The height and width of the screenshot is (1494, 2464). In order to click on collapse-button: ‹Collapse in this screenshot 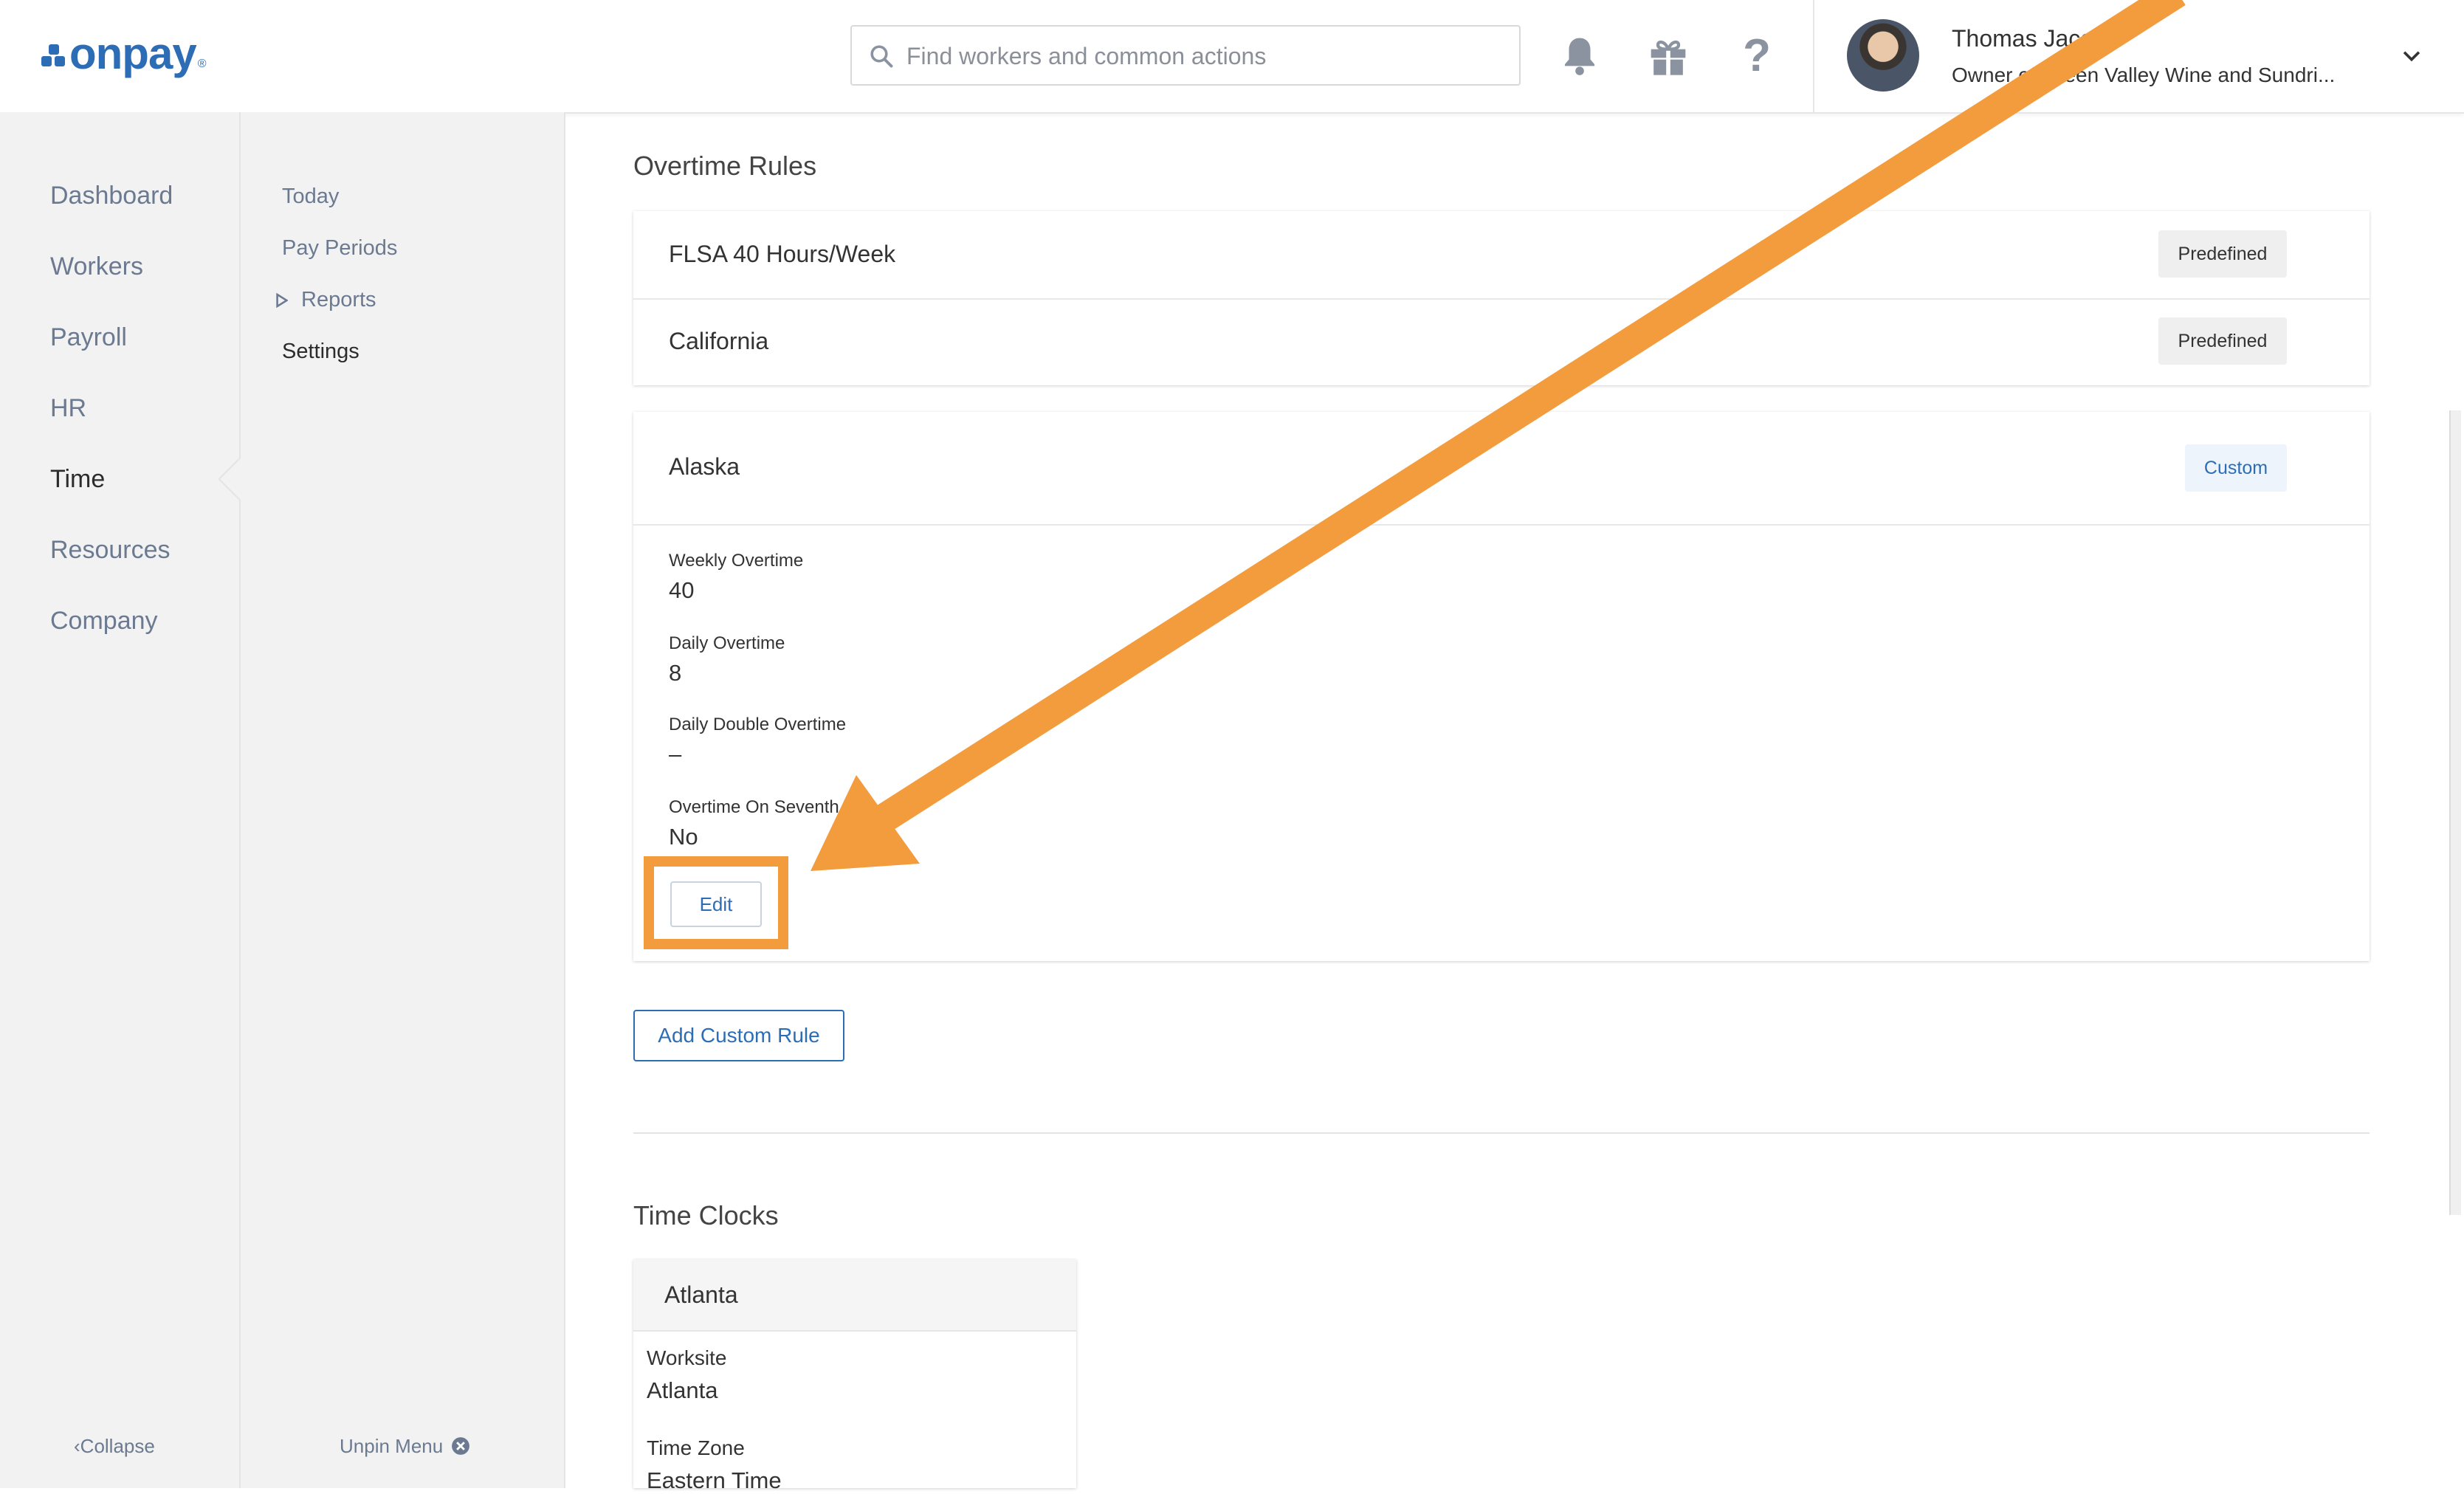, I will do `click(114, 1446)`.